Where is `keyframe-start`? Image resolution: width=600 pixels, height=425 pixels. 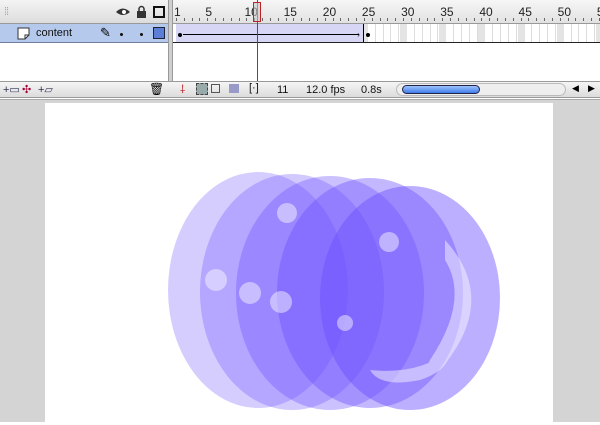 keyframe-start is located at coordinates (180, 35).